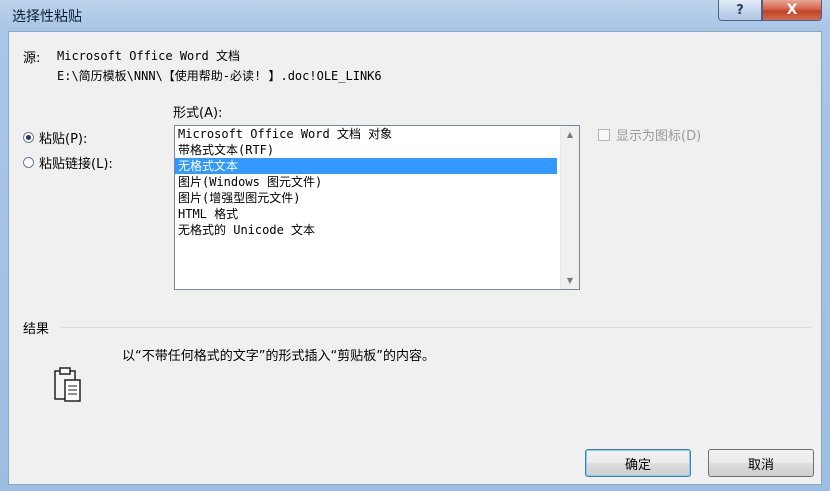 Image resolution: width=830 pixels, height=491 pixels. What do you see at coordinates (659, 136) in the screenshot?
I see `show-as-icon-label: 显示为图标(D)` at bounding box center [659, 136].